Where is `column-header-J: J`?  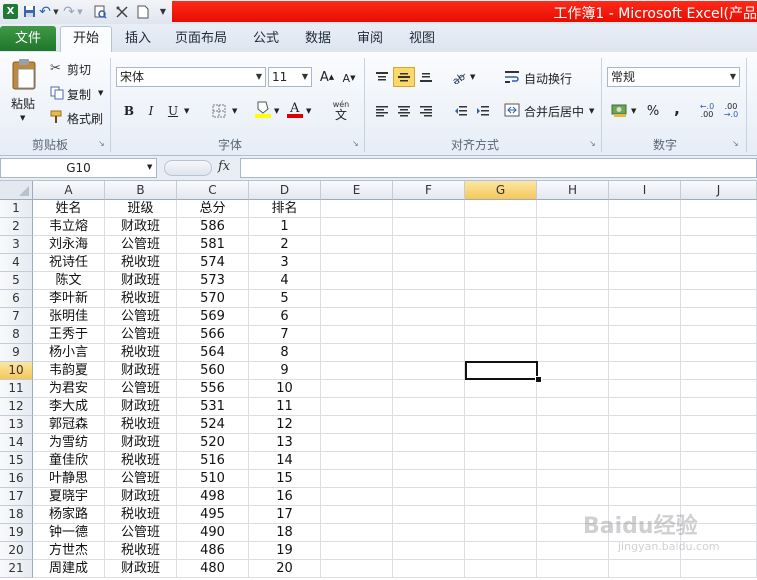 column-header-J: J is located at coordinates (719, 190).